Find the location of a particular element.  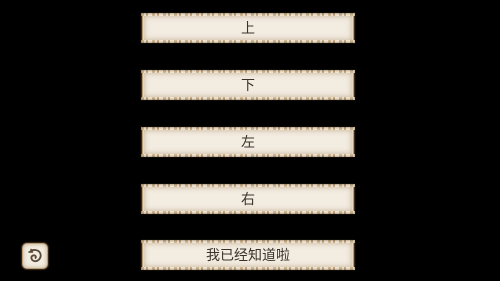

confirm-button: 我已经知道啦 is located at coordinates (248, 255).